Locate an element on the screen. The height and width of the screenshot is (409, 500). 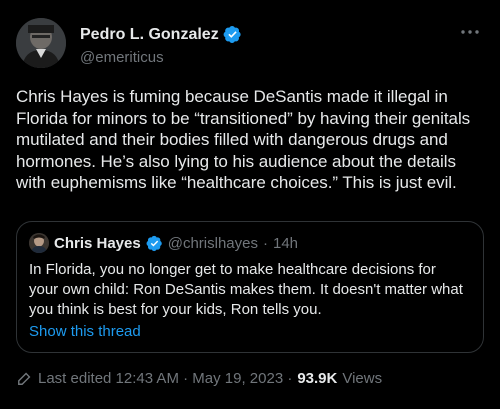
views-label: Views is located at coordinates (362, 378).